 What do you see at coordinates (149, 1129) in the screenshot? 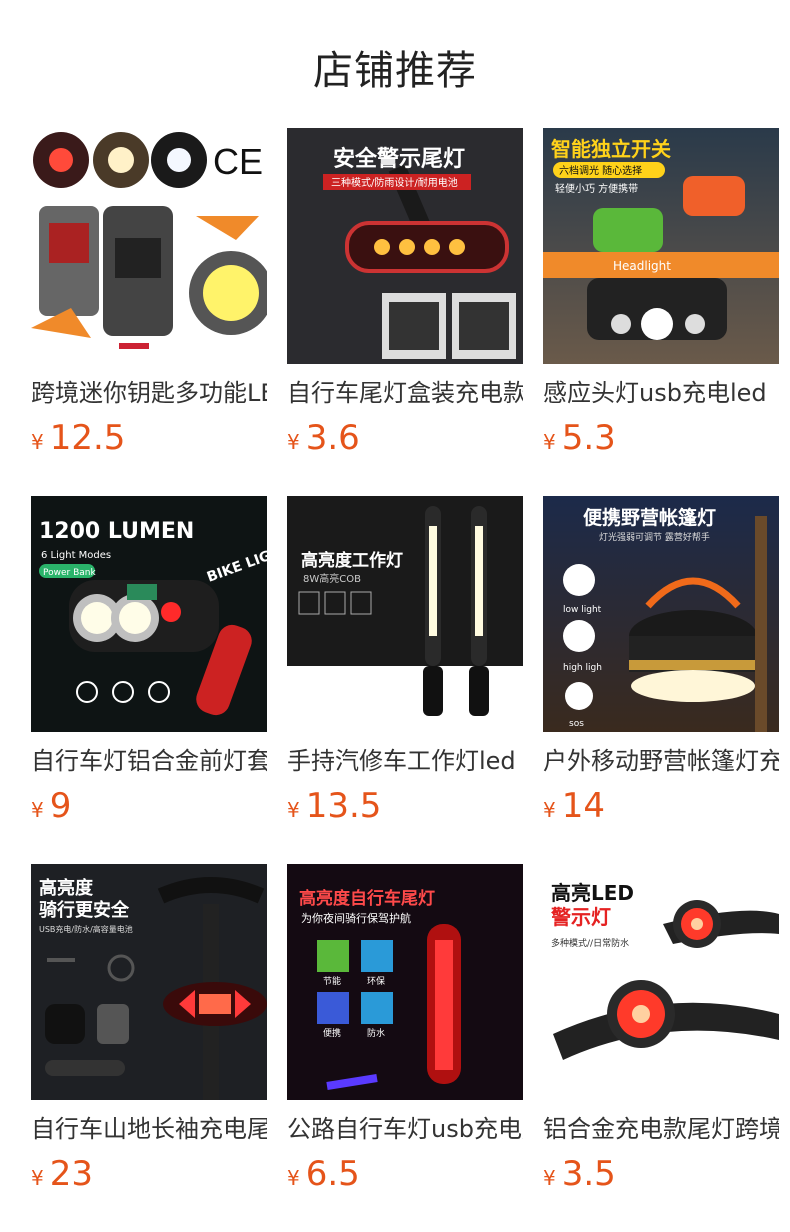
I see `product-name: 自行车山地长袖充电尾灯` at bounding box center [149, 1129].